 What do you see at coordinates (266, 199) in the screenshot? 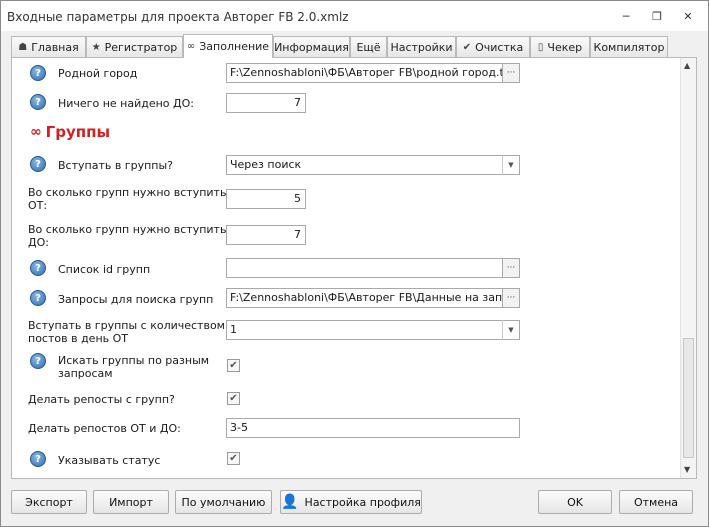
I see `groups-from-input: 5` at bounding box center [266, 199].